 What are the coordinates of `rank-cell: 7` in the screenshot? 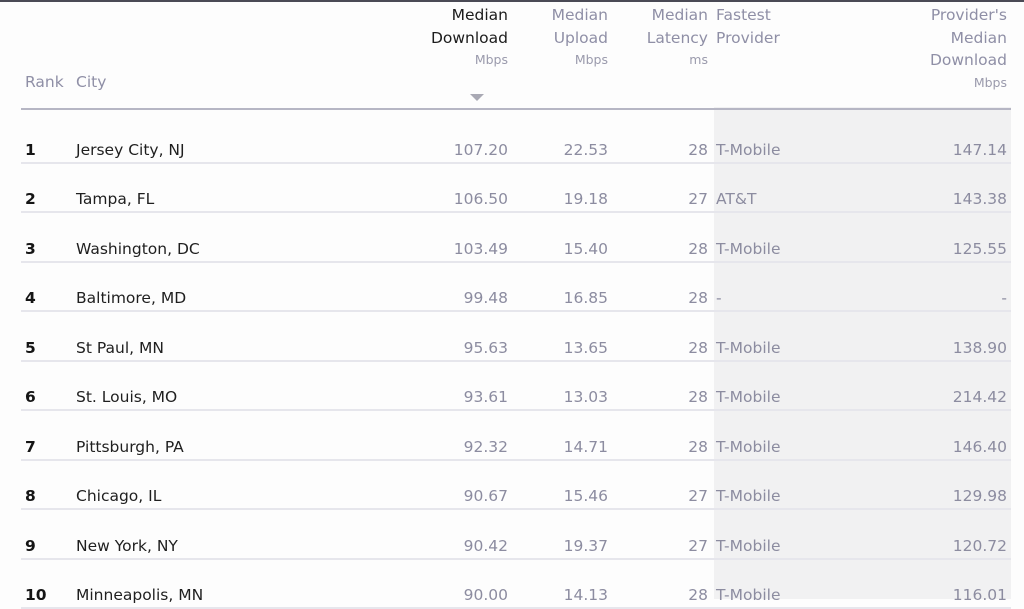 It's located at (46, 435).